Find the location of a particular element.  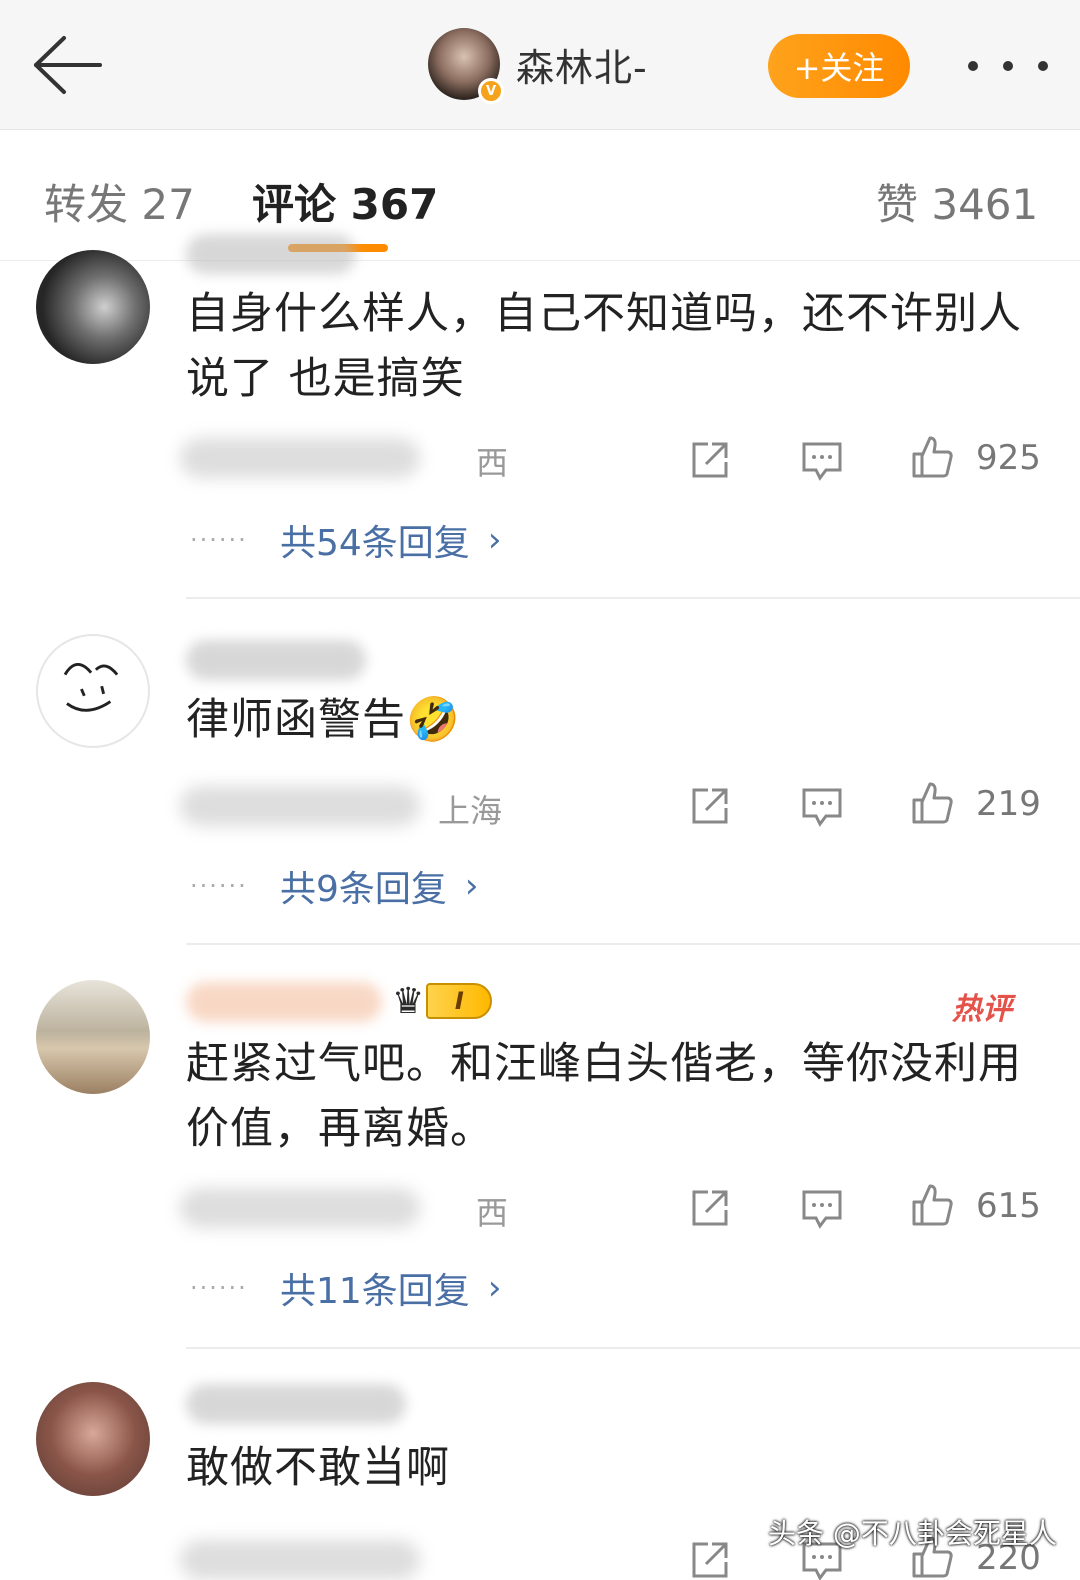

view-replies-link: ······ 共9条回复 › is located at coordinates (334, 886).